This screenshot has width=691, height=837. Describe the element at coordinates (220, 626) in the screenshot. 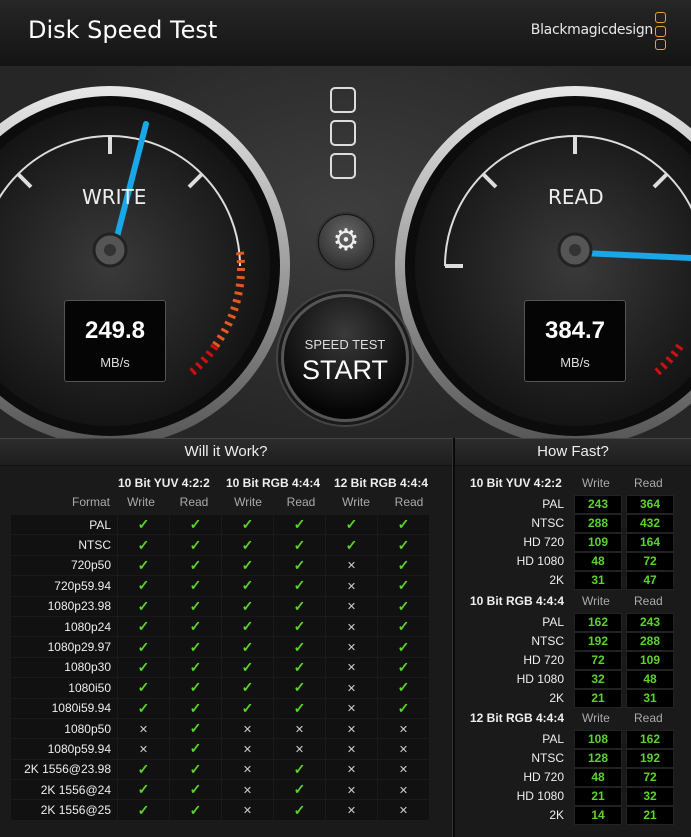

I see `table-row: 1080p24 ✓ ✓ ✓ ✓ ✕ ✓` at that location.